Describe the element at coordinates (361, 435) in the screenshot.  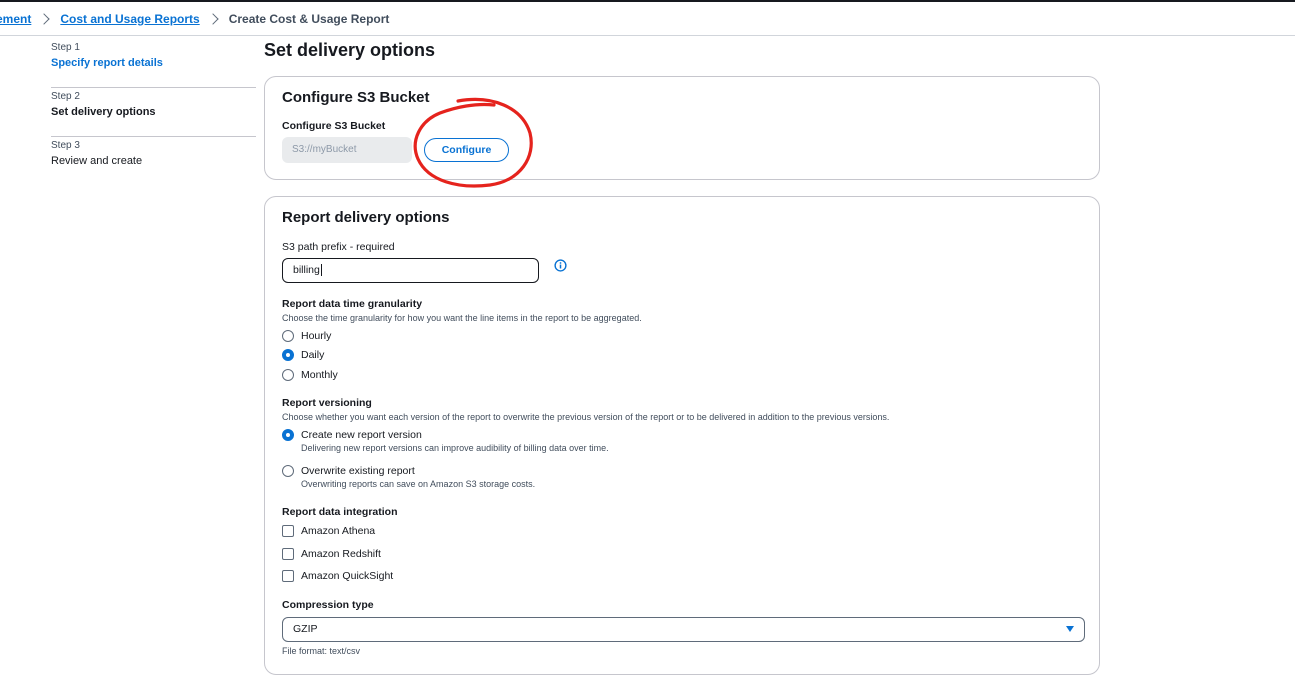
I see `radio-label: Create new report version` at that location.